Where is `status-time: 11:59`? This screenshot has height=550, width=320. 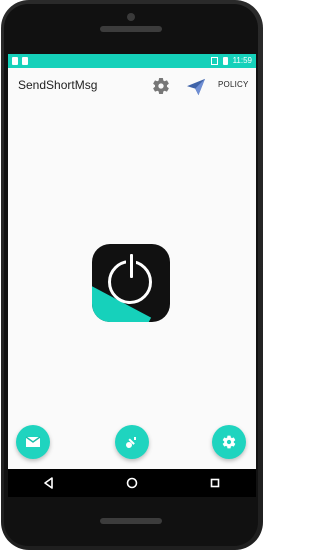 status-time: 11:59 is located at coordinates (242, 60).